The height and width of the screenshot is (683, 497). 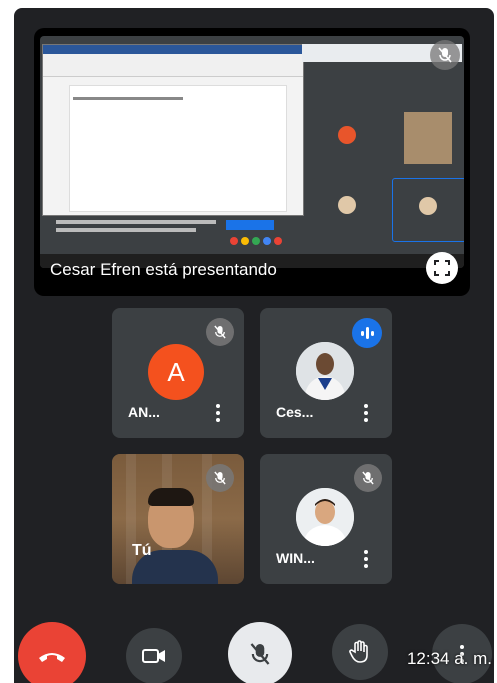 I want to click on call-controls: 12:34 a. m., so click(x=254, y=645).